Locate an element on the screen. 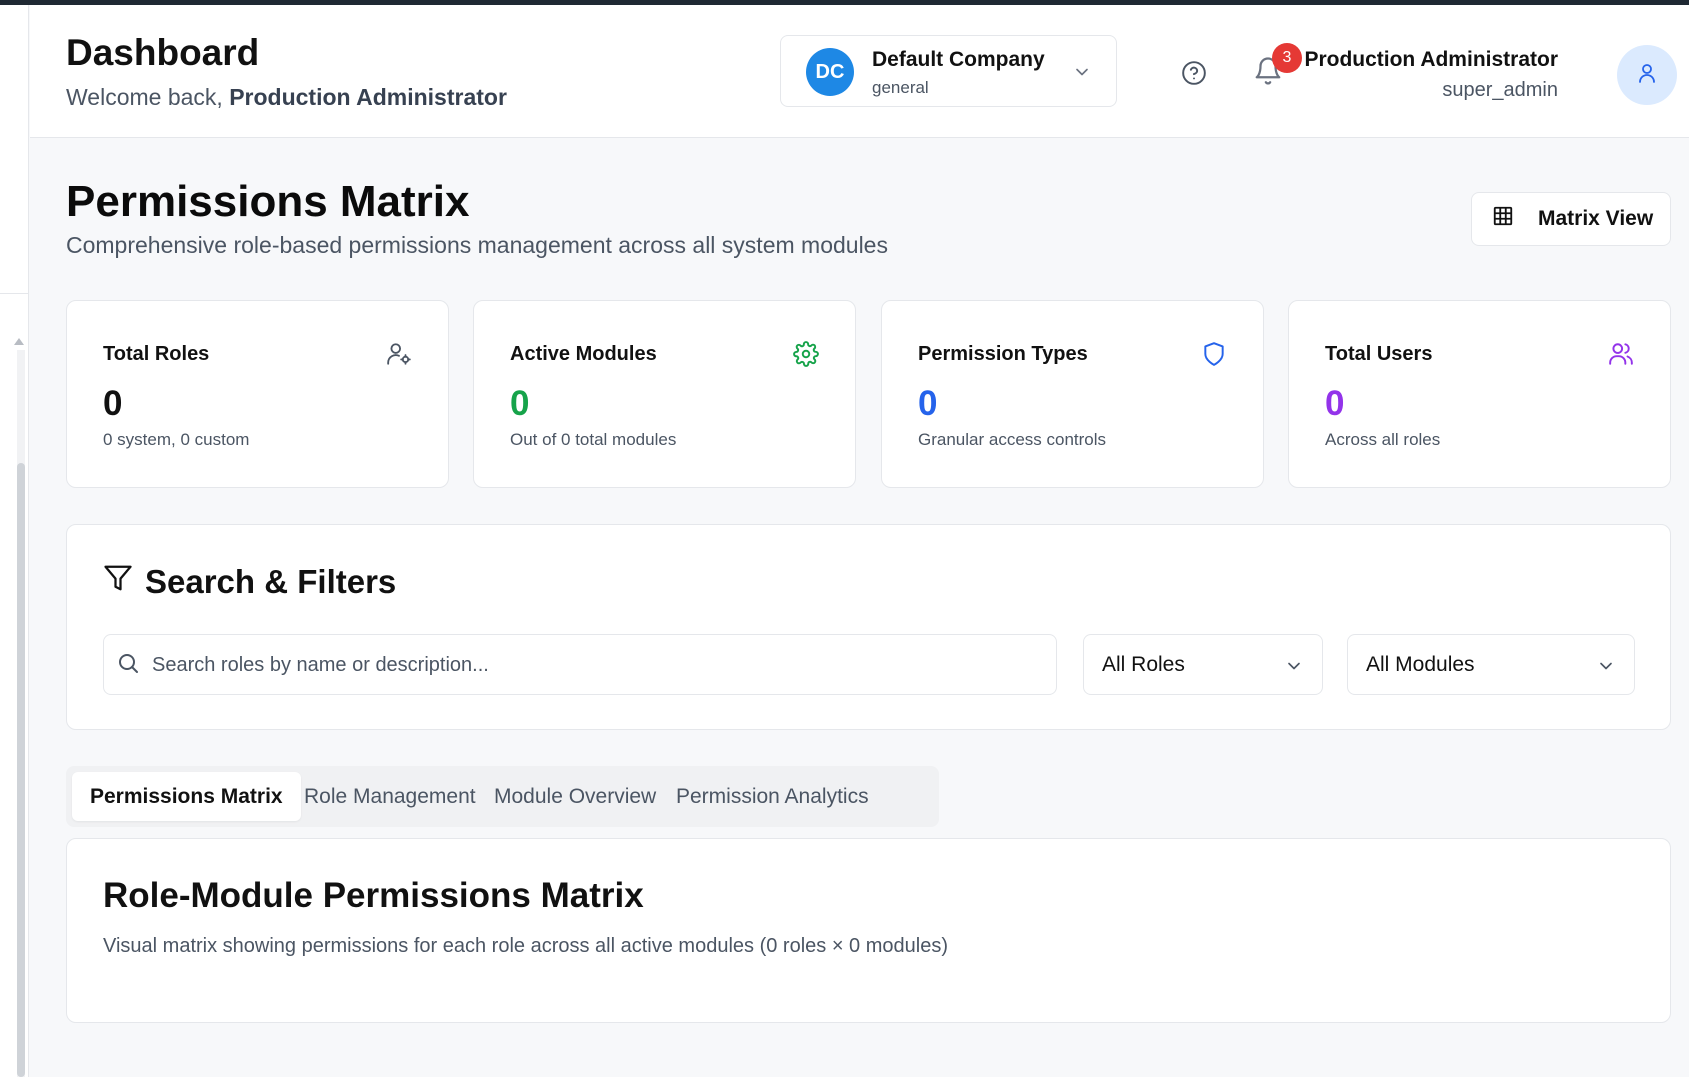 The width and height of the screenshot is (1689, 1077). filters-title: Search & Filters is located at coordinates (249, 582).